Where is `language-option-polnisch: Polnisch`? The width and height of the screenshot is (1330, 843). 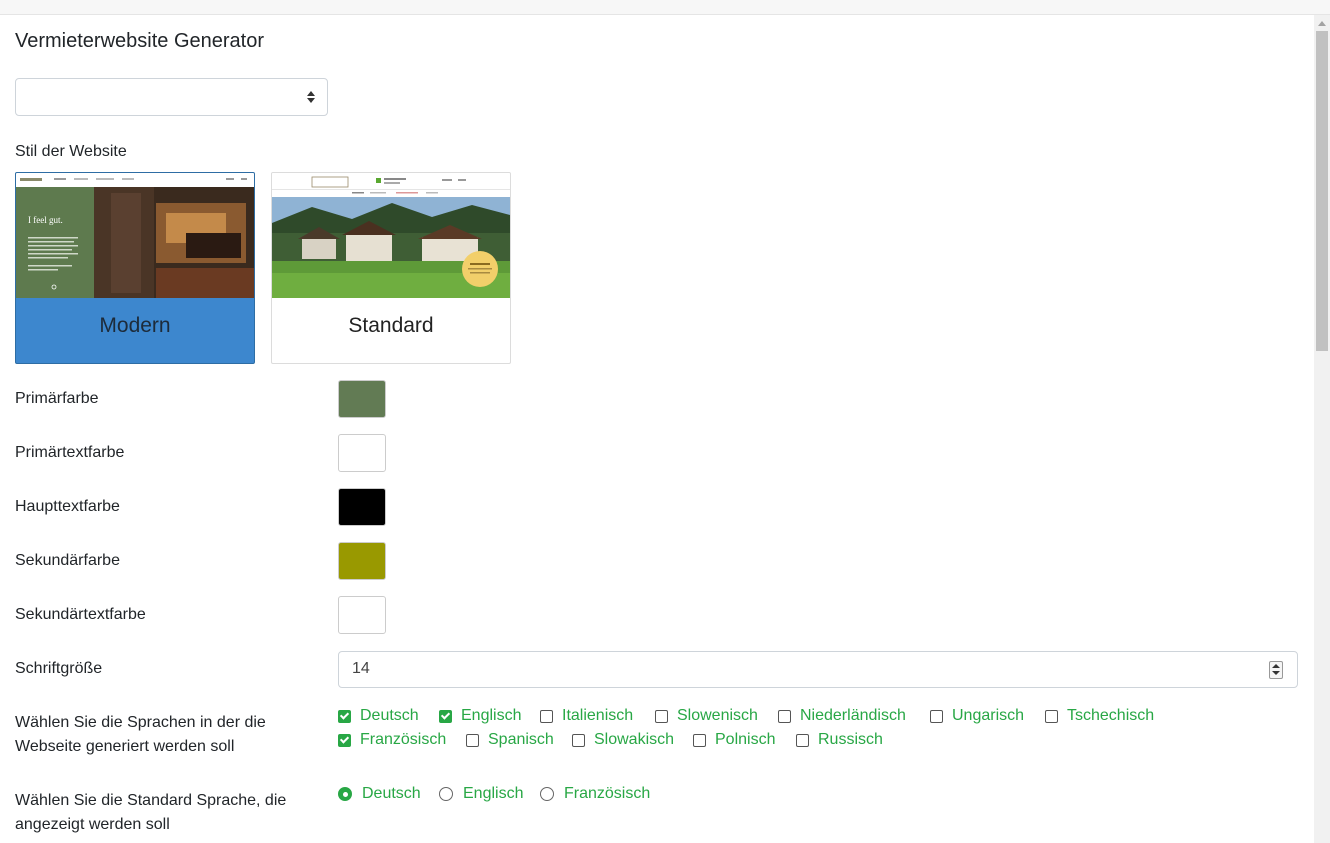
language-option-polnisch: Polnisch is located at coordinates (734, 740).